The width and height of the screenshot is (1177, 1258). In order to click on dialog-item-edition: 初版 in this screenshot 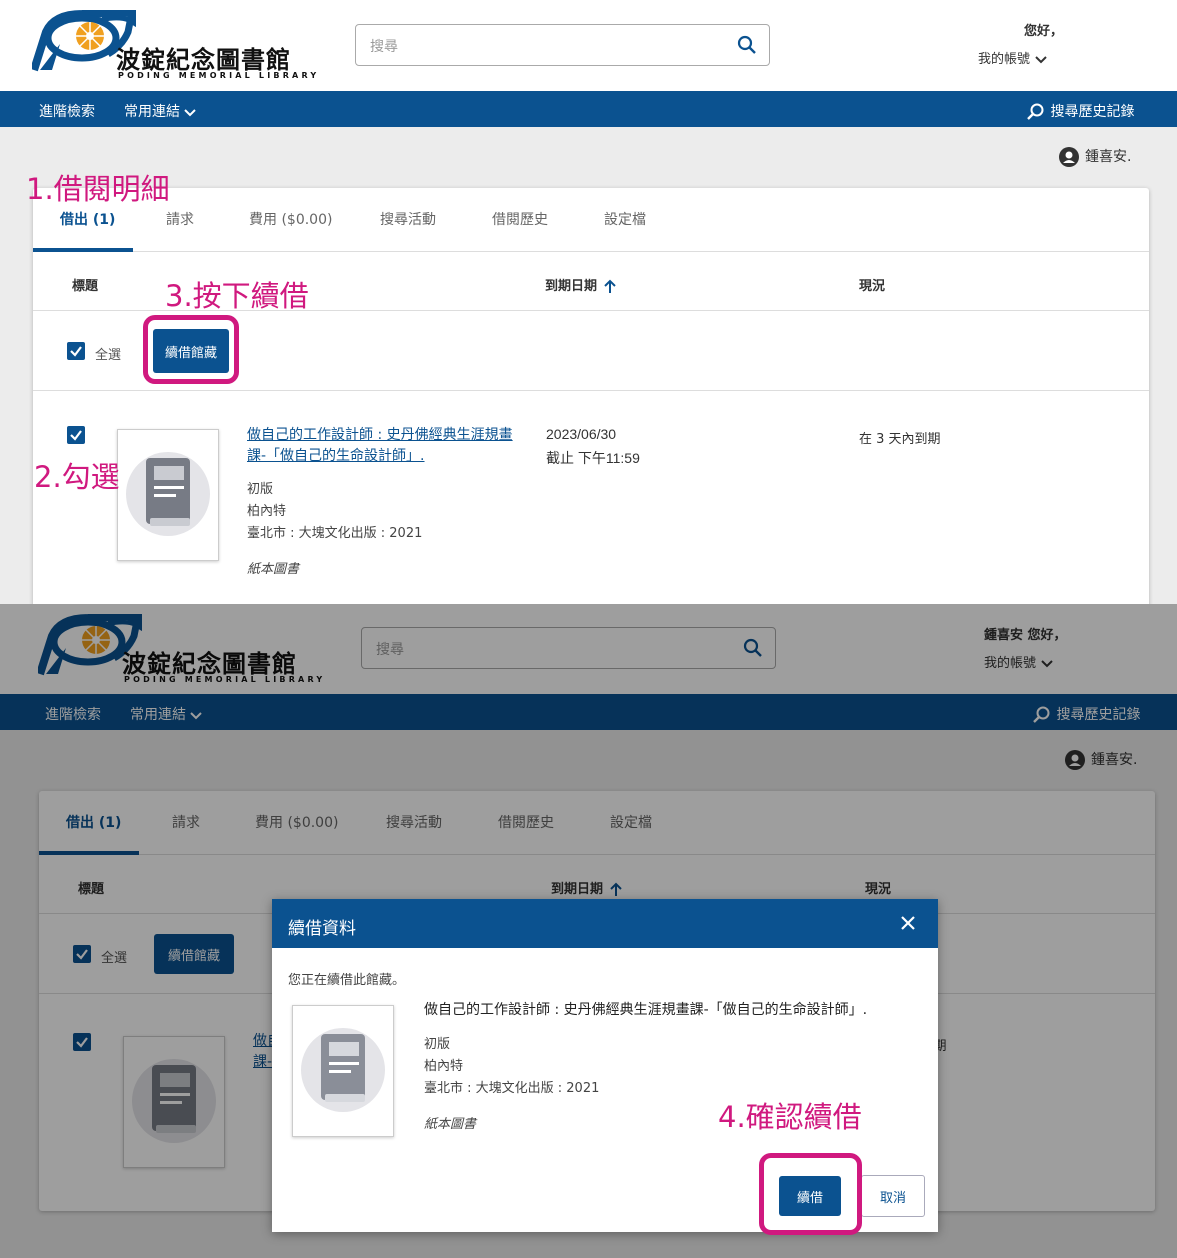, I will do `click(437, 1044)`.